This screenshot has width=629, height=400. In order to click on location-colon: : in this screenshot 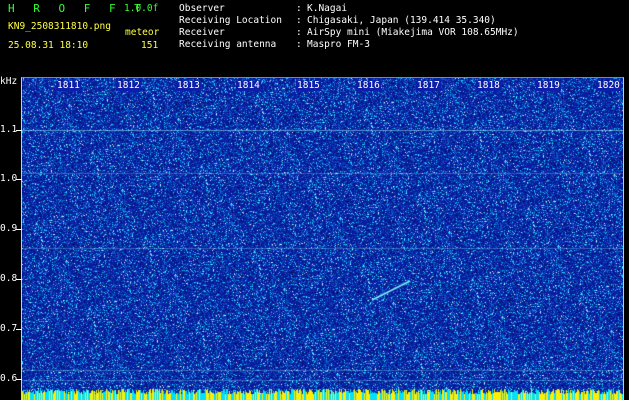, I will do `click(299, 20)`.